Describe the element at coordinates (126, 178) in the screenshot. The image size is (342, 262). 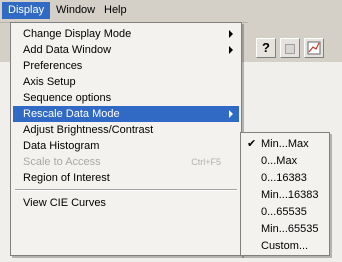
I see `menu-item-region-of-interest: Region of Interest` at that location.